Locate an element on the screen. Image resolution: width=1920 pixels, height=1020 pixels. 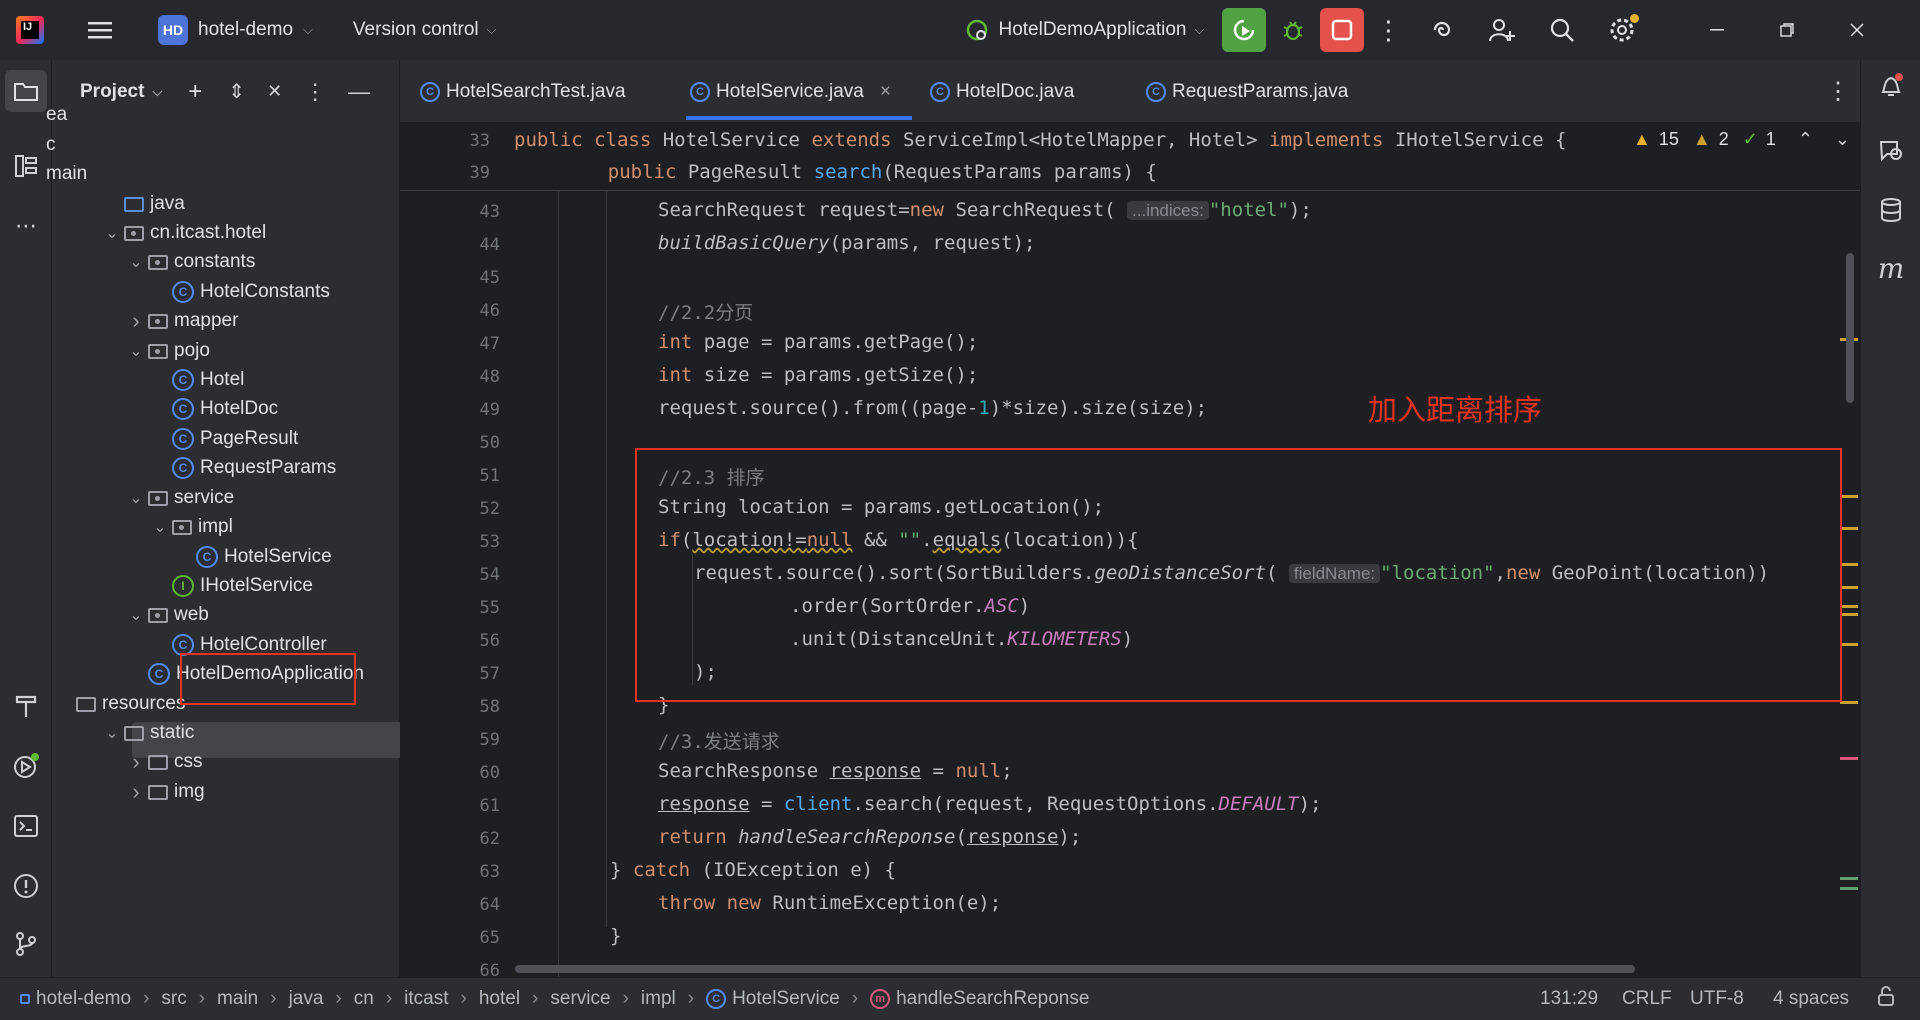
indent-guide is located at coordinates (606, 559).